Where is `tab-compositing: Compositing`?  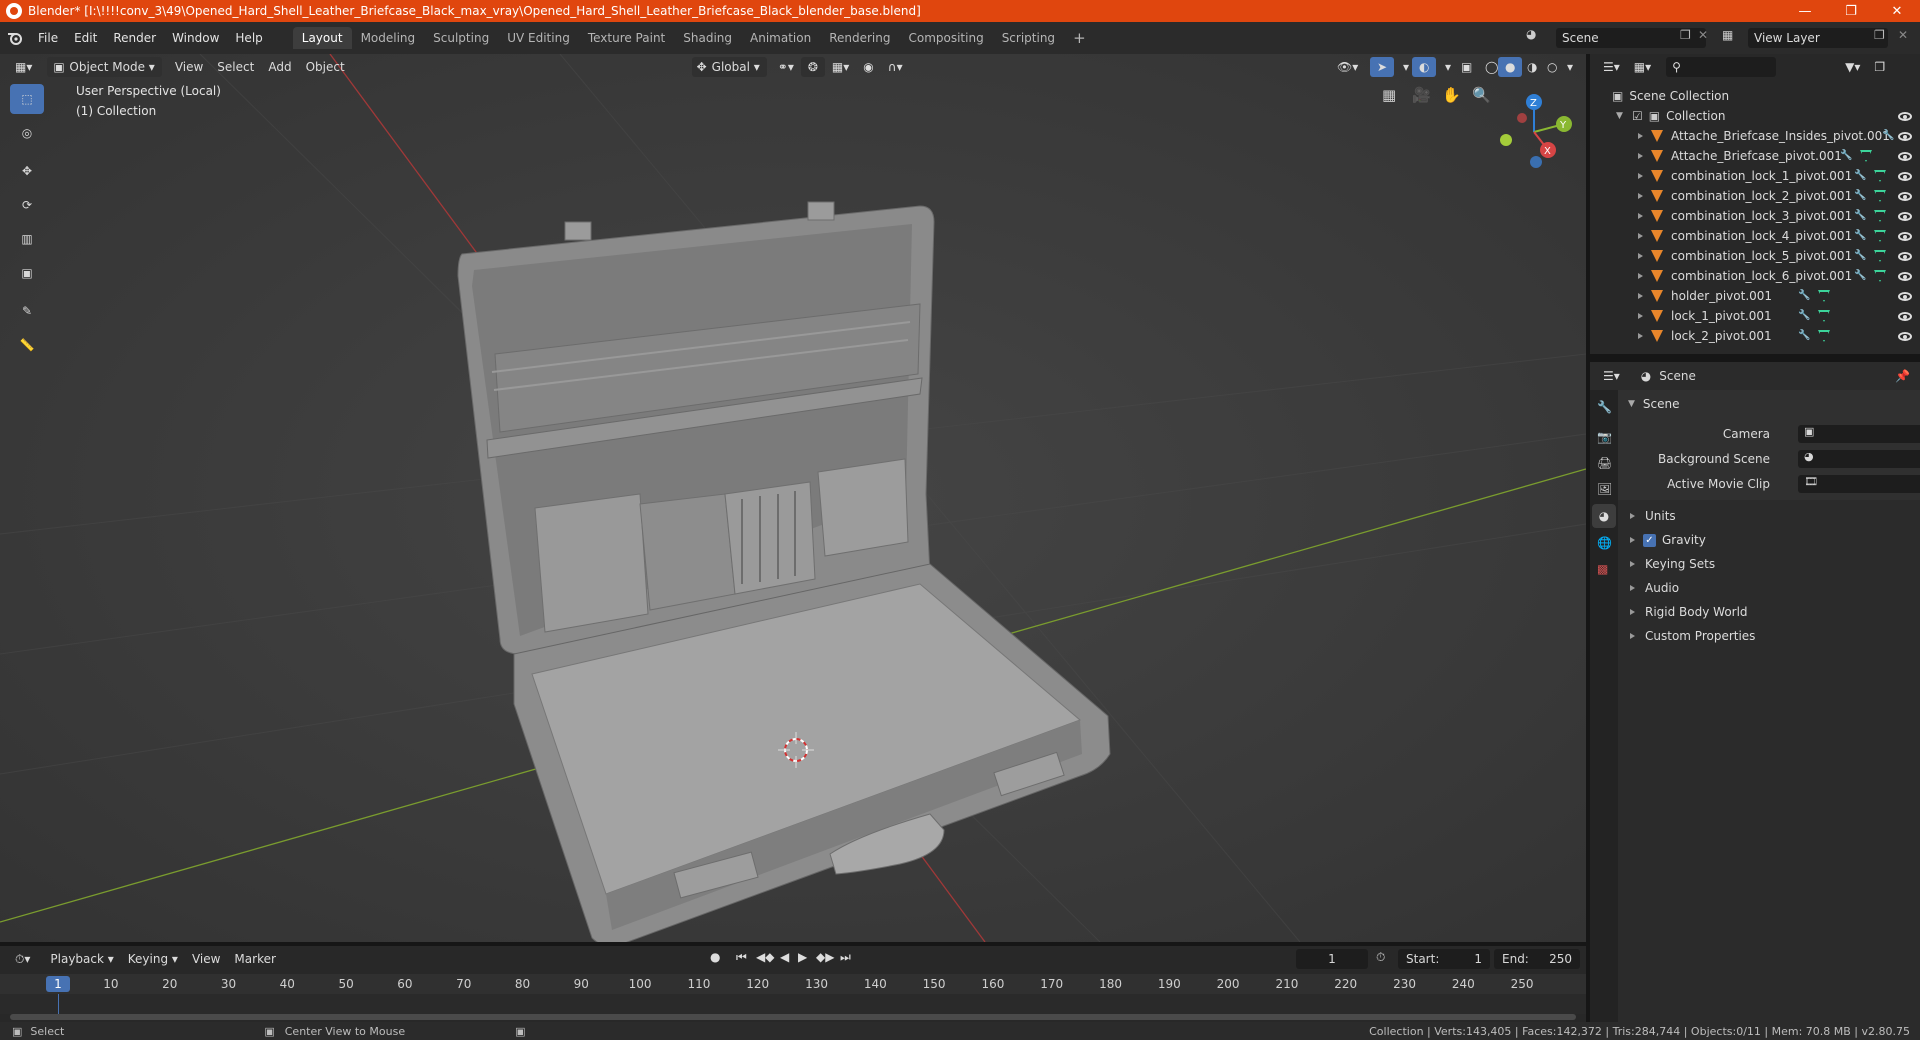
tab-compositing: Compositing is located at coordinates (945, 38).